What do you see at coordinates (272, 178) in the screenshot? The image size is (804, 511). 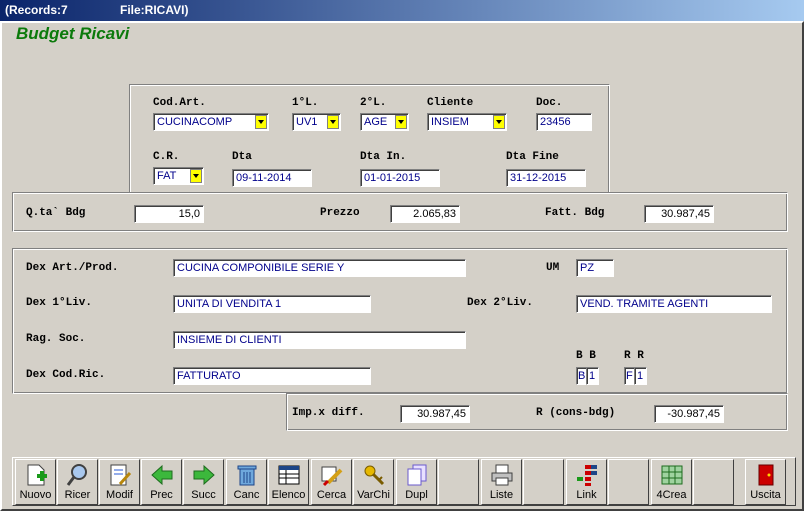 I see `dta-field: 09-11-2014` at bounding box center [272, 178].